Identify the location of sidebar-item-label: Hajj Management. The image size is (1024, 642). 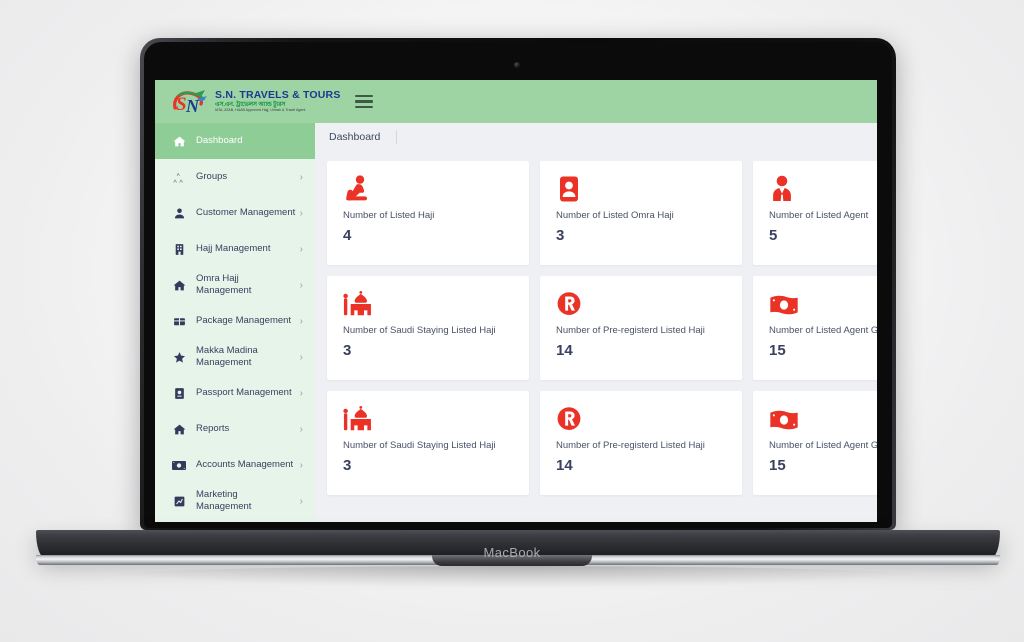
(233, 249).